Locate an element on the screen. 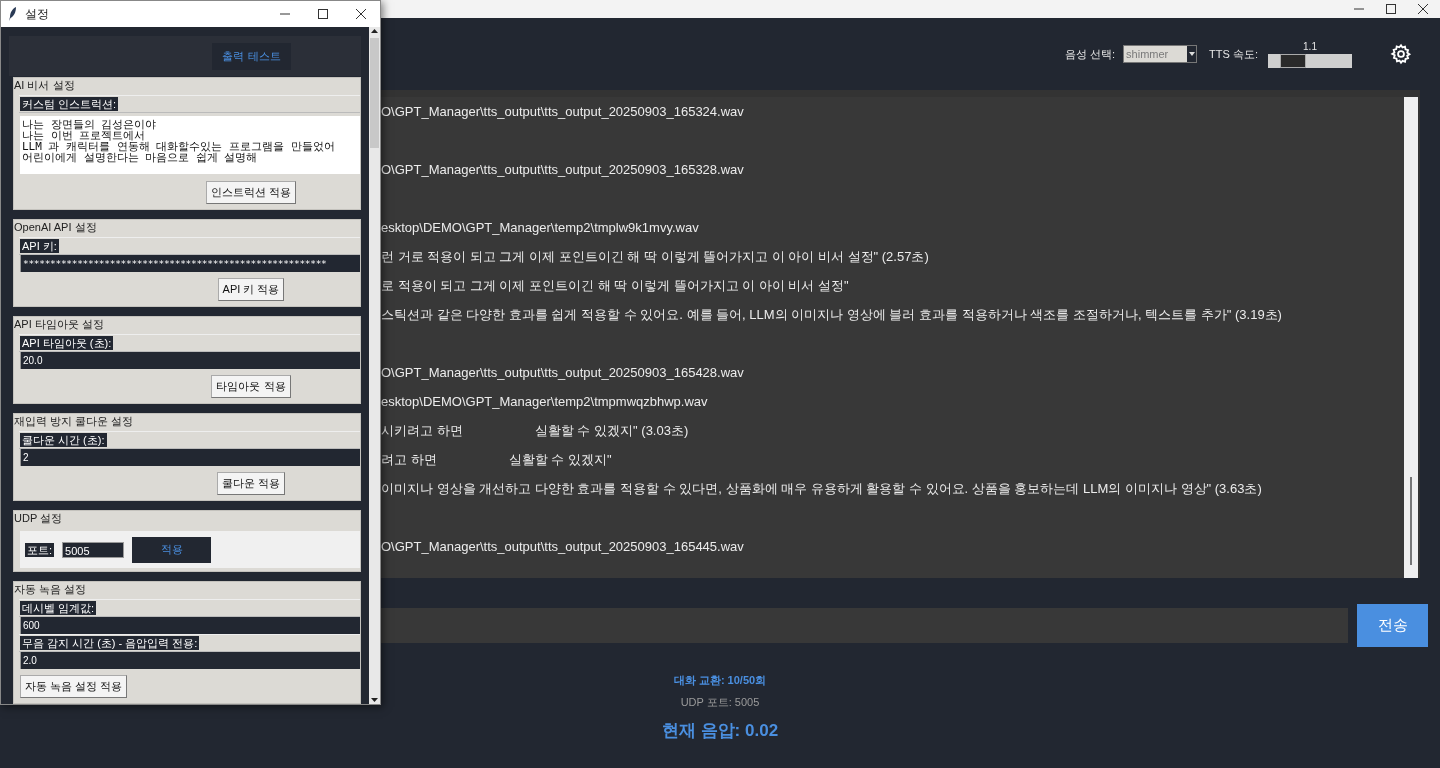  voice-select-label: 음성 선택: is located at coordinates (1090, 54).